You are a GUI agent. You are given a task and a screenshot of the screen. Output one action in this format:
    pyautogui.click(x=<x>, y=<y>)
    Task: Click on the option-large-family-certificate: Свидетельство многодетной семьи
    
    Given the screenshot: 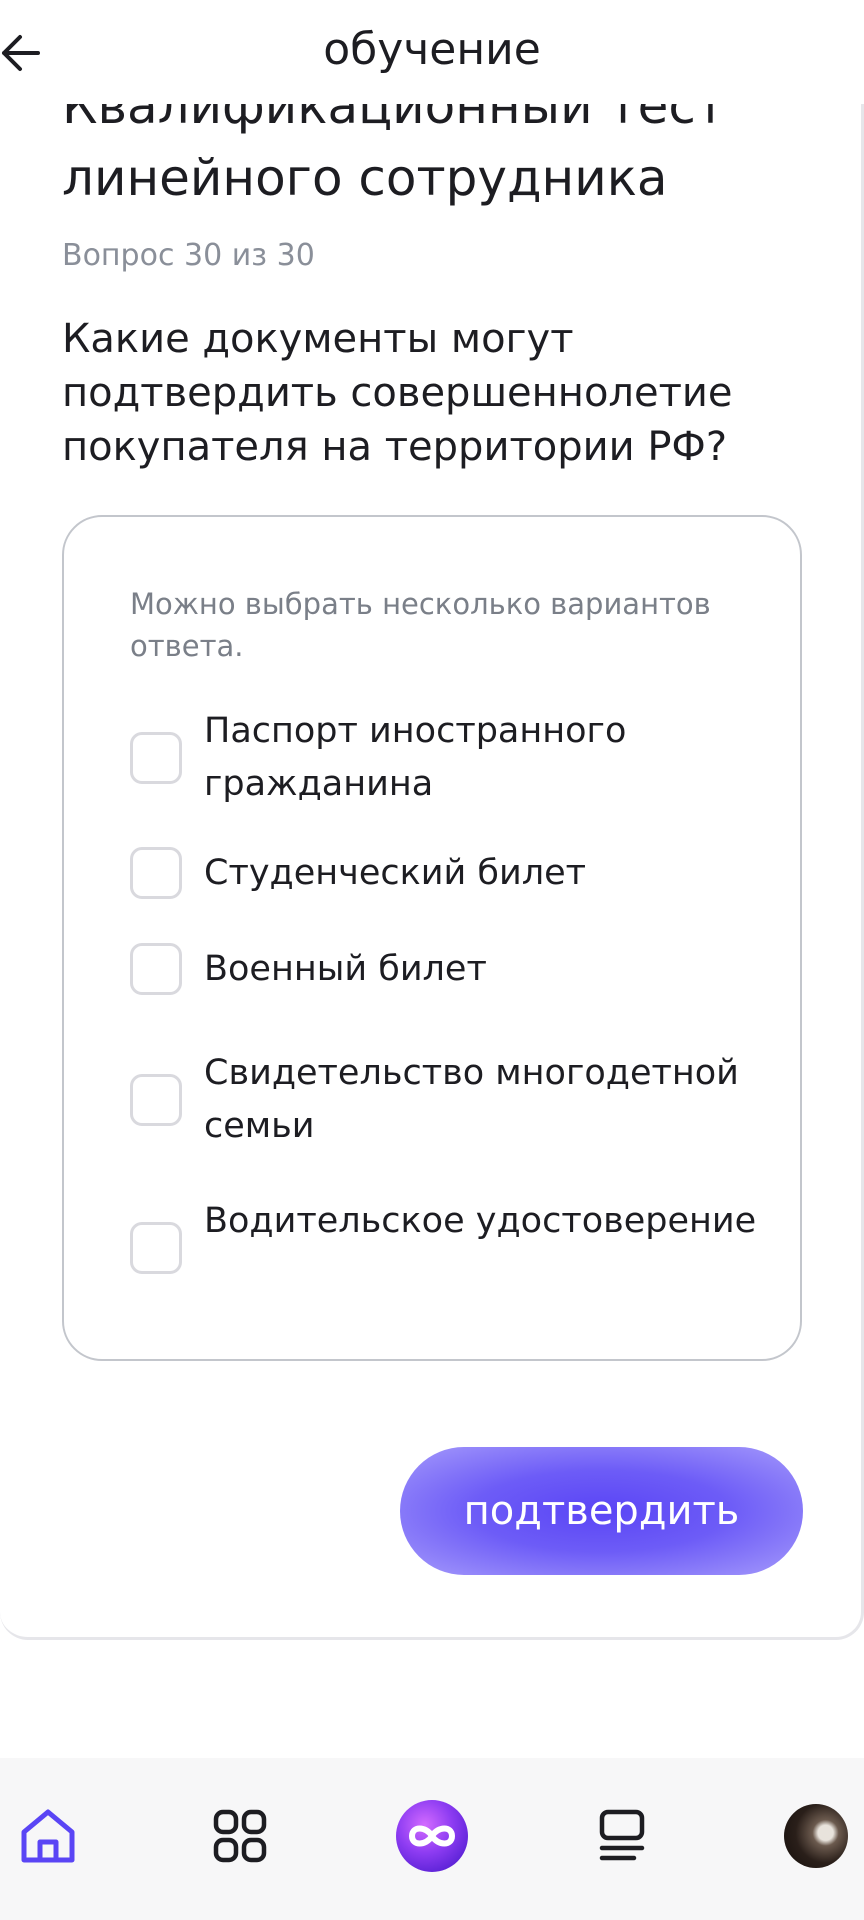 What is the action you would take?
    pyautogui.click(x=440, y=1100)
    